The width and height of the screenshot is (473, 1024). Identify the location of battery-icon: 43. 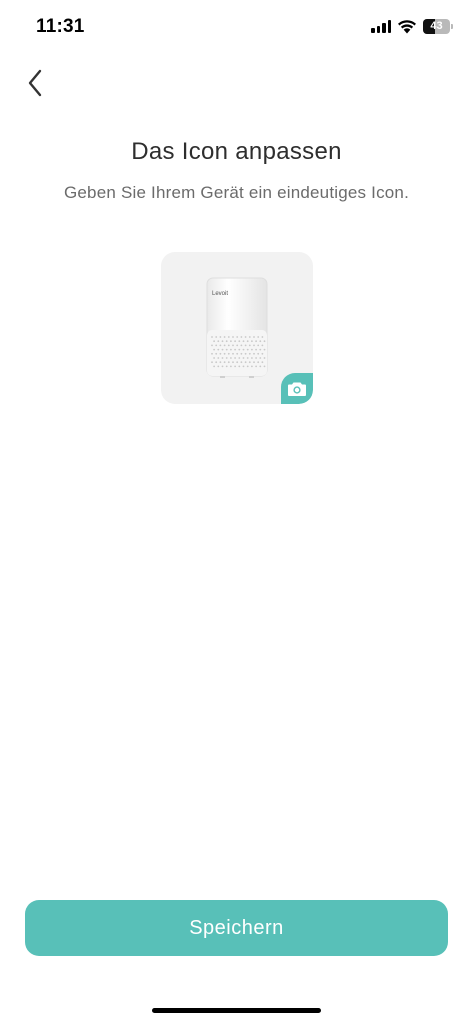
(438, 26).